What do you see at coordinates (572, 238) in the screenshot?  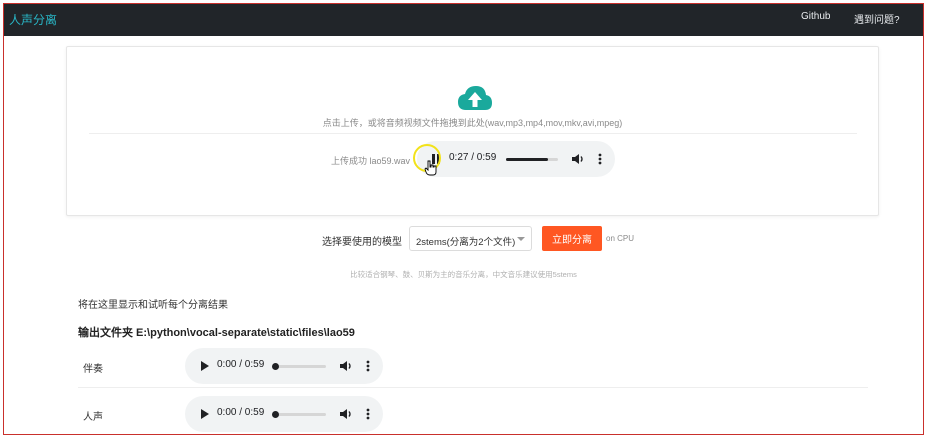 I see `separate-button: 立即分离` at bounding box center [572, 238].